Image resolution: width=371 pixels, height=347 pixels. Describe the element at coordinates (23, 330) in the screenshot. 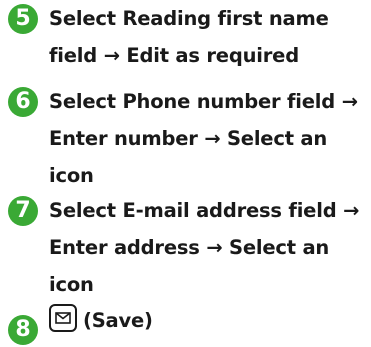

I see `step-number-badge: 8` at that location.